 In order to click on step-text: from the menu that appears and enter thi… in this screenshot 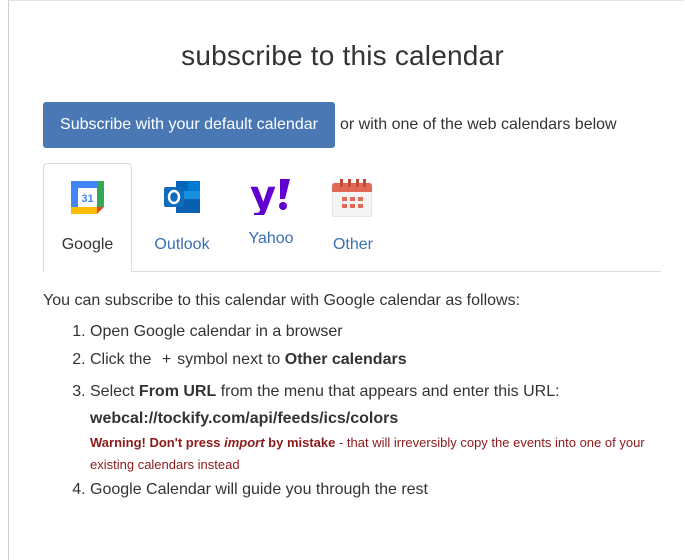, I will do `click(390, 391)`.